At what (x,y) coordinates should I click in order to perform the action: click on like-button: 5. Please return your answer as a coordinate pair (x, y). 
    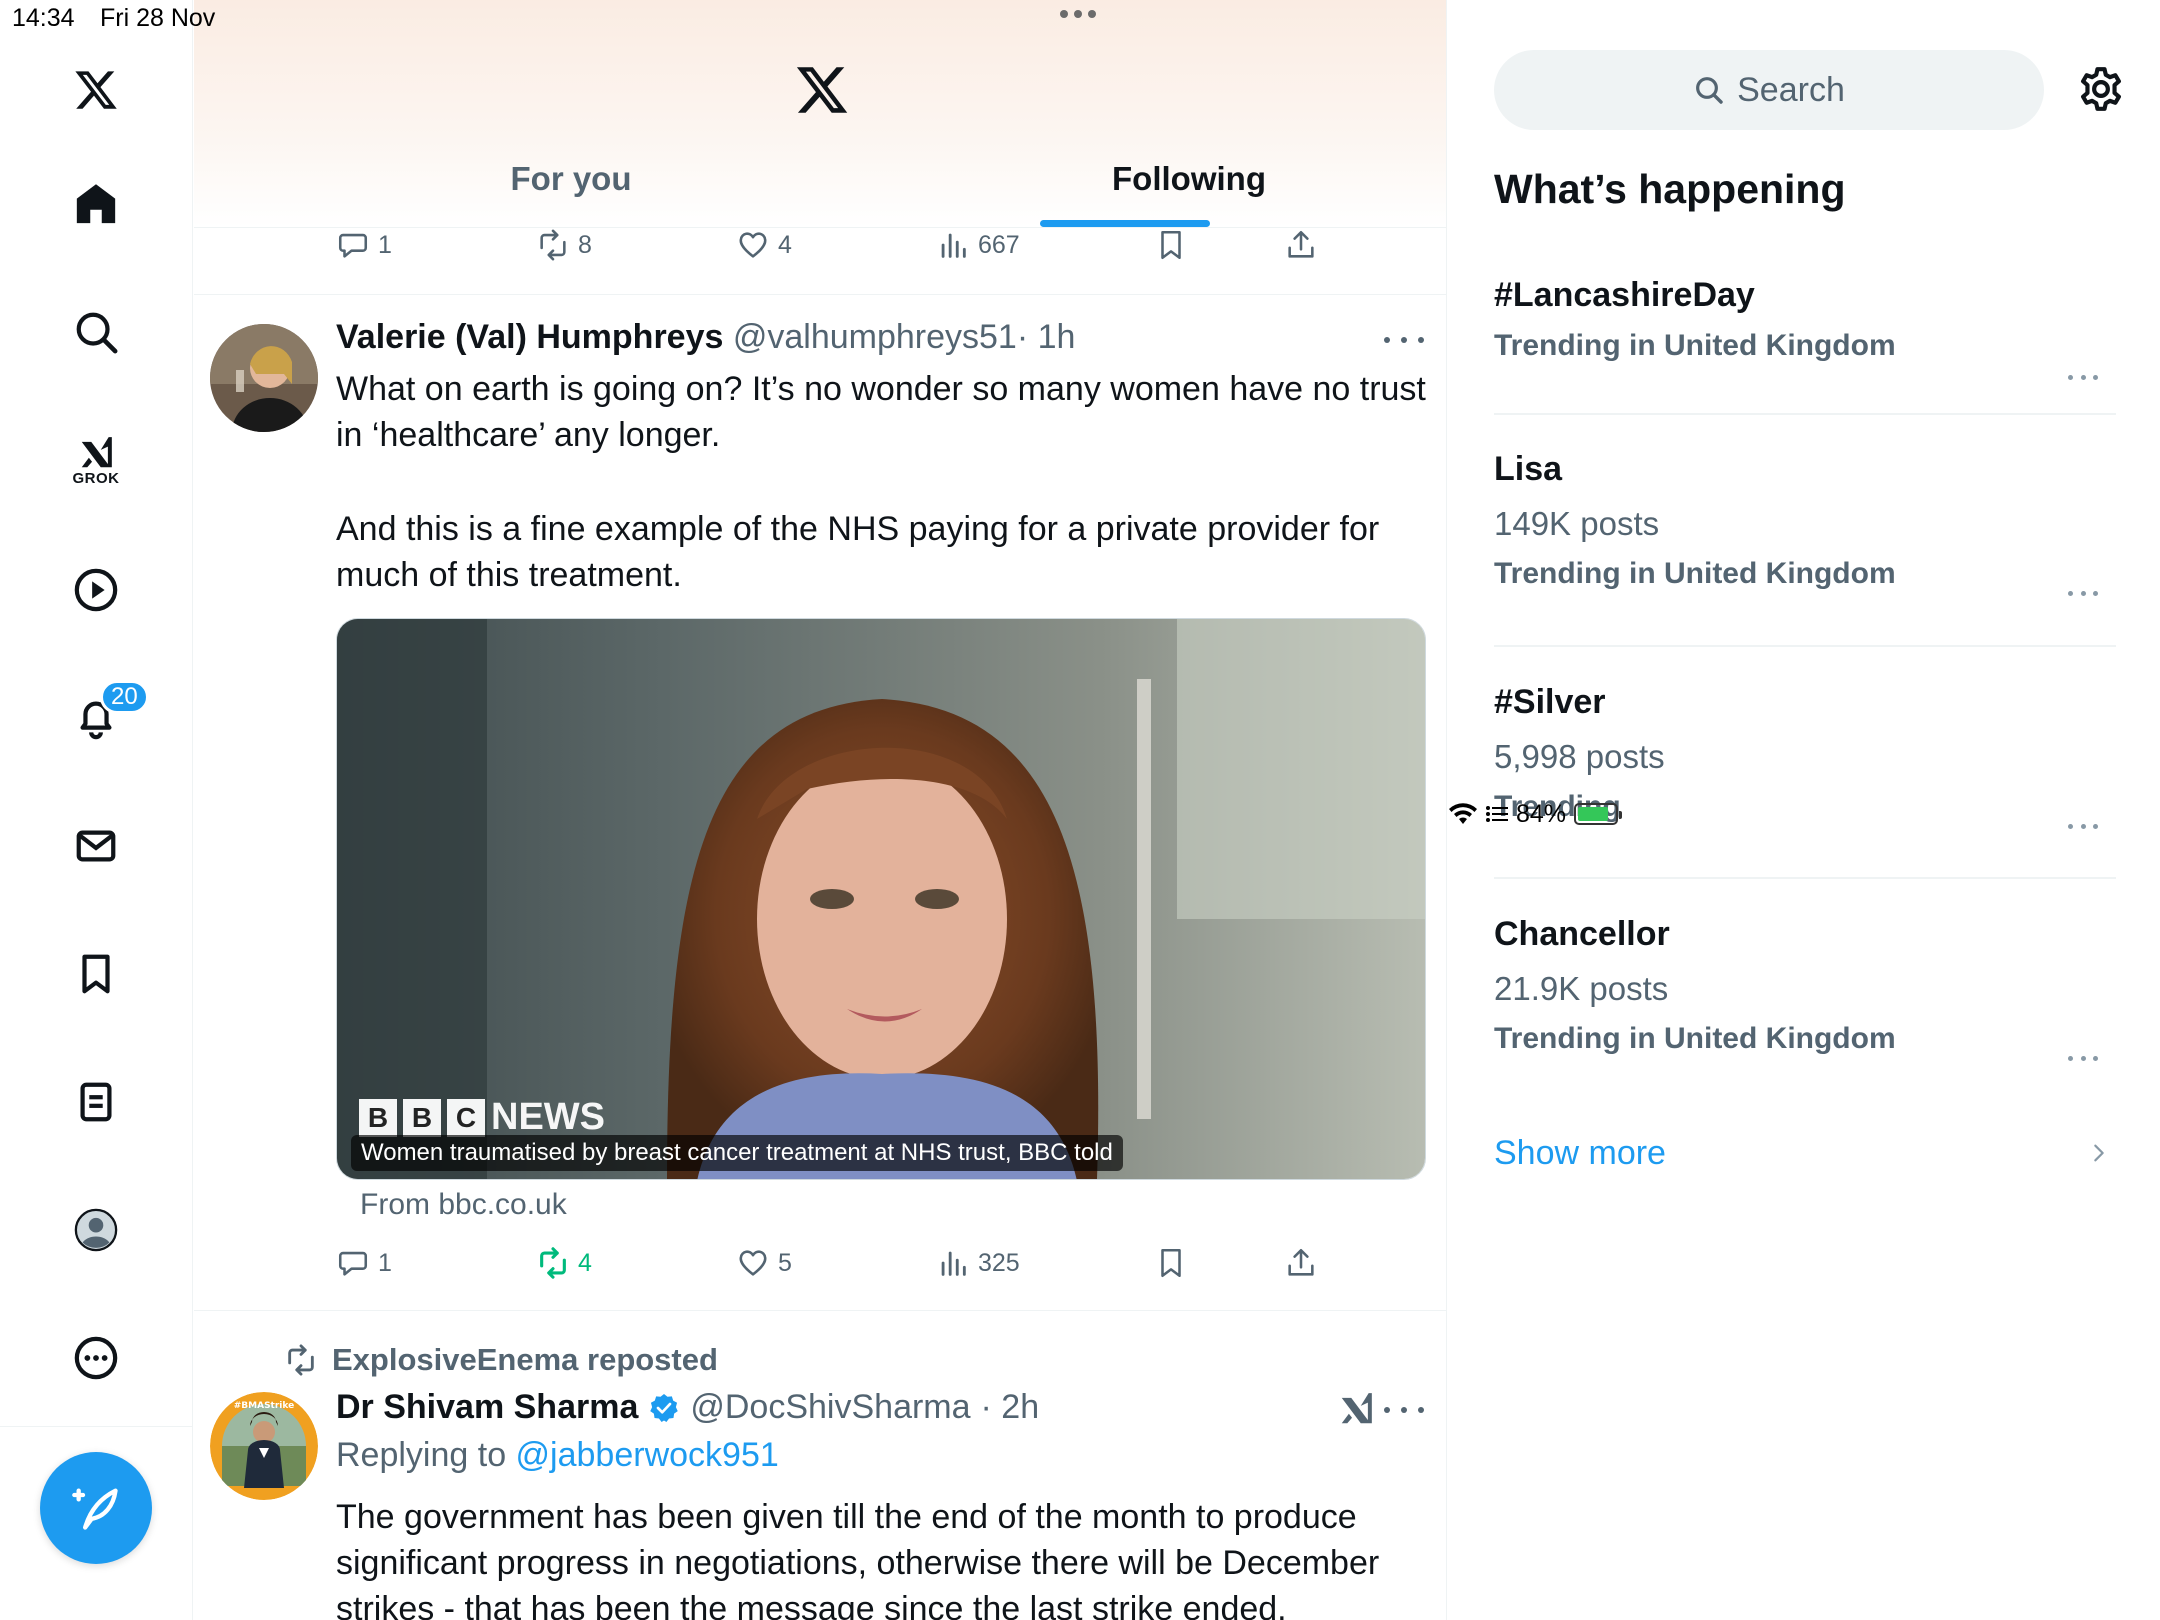
    Looking at the image, I should click on (764, 1263).